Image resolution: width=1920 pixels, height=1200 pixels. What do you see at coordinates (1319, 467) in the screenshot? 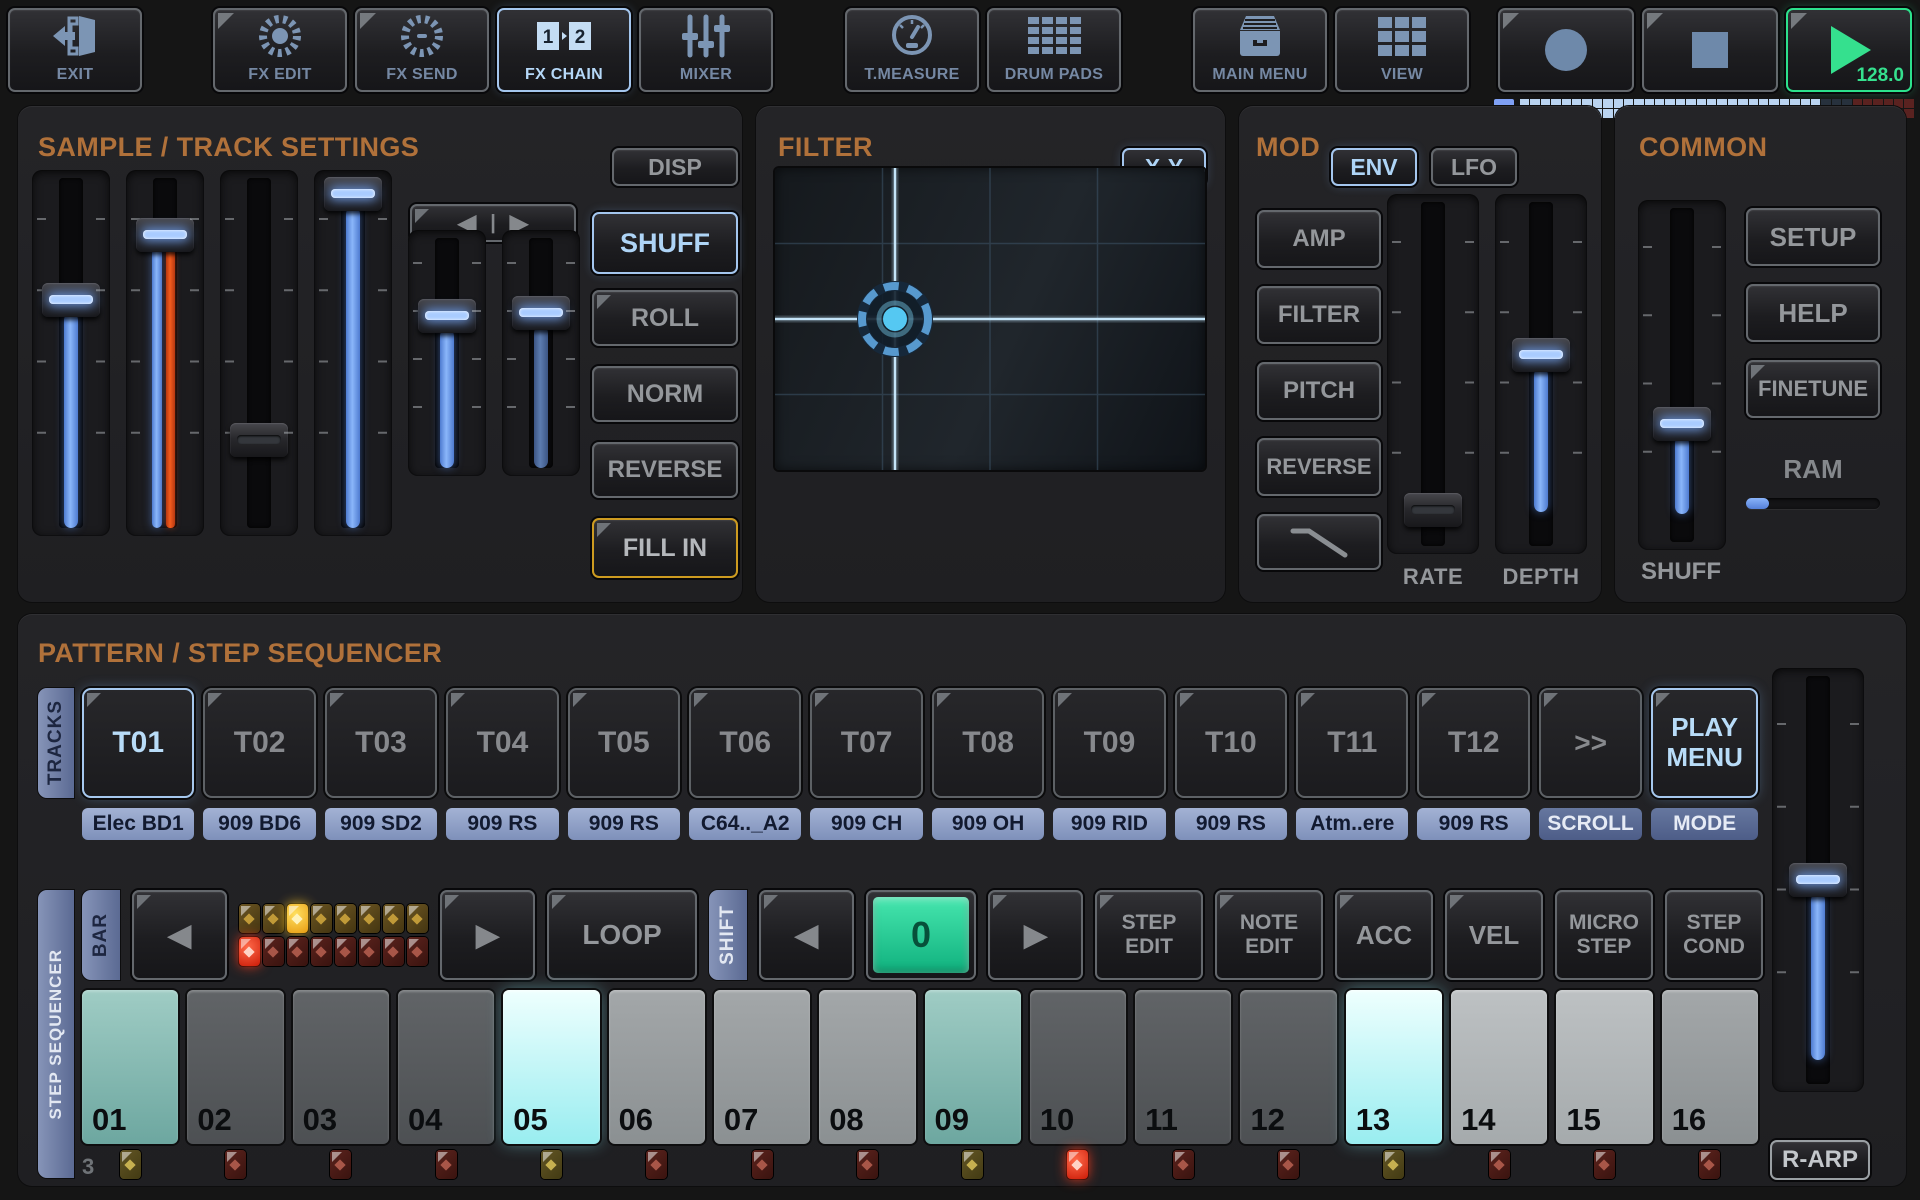
I see `mod-reverse-button: REVERSE` at bounding box center [1319, 467].